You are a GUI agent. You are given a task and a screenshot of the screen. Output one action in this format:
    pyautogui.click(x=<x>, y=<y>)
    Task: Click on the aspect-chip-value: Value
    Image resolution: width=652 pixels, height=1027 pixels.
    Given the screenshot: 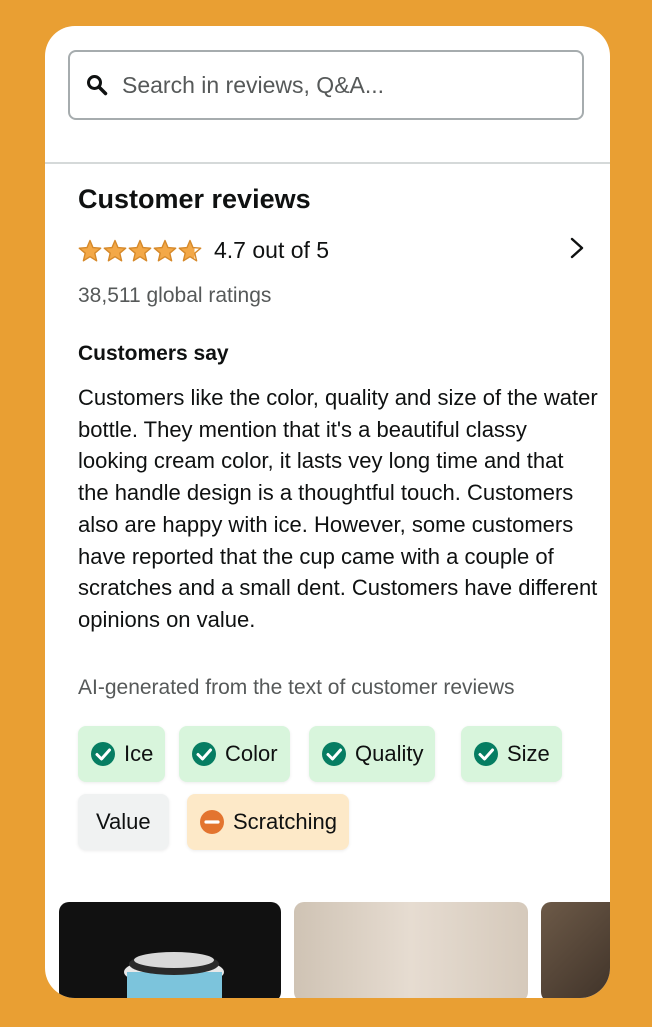 What is the action you would take?
    pyautogui.click(x=123, y=822)
    